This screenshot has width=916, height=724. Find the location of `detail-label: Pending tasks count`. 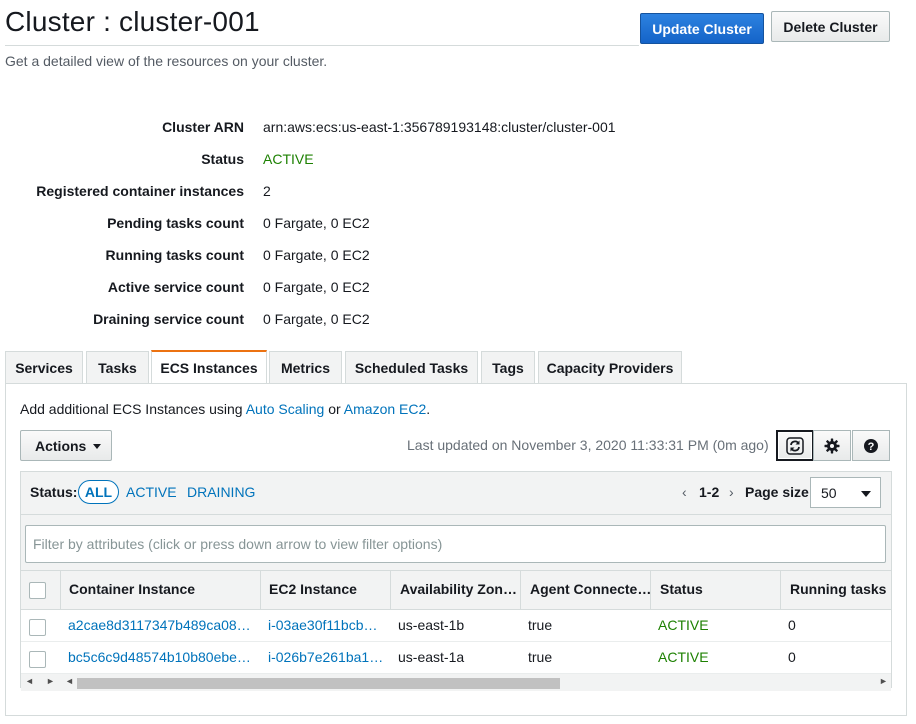

detail-label: Pending tasks count is located at coordinates (175, 223).